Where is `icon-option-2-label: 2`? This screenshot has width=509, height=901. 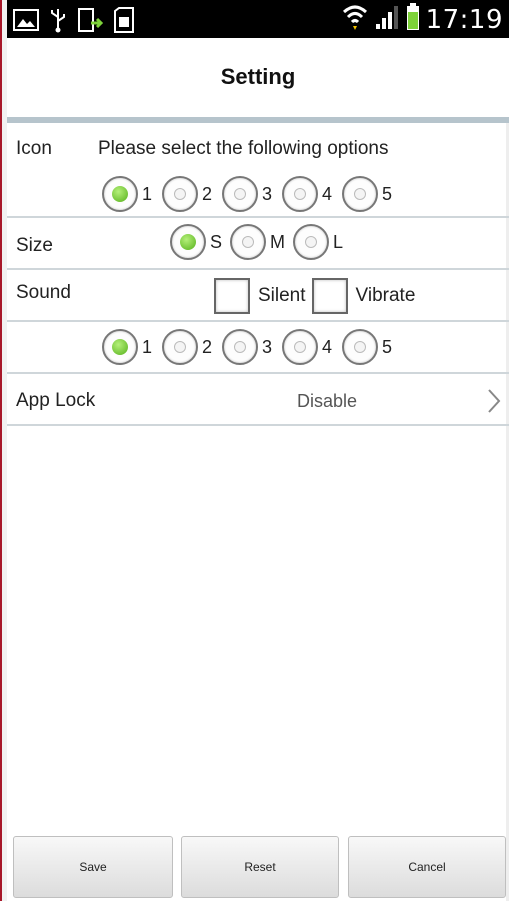 icon-option-2-label: 2 is located at coordinates (207, 193).